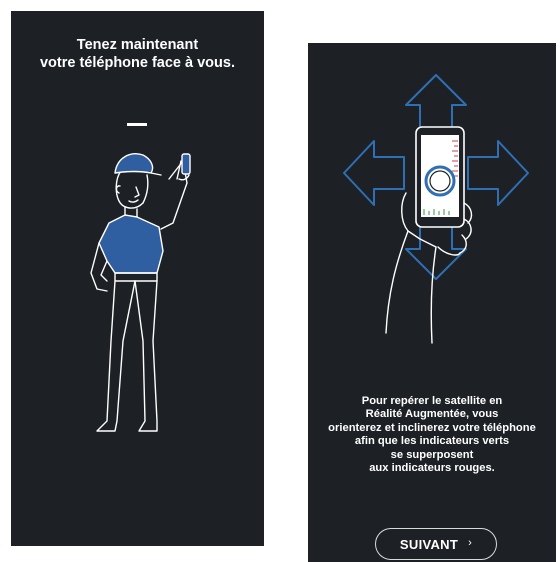  What do you see at coordinates (470, 543) in the screenshot?
I see `chevron-right-icon: ›` at bounding box center [470, 543].